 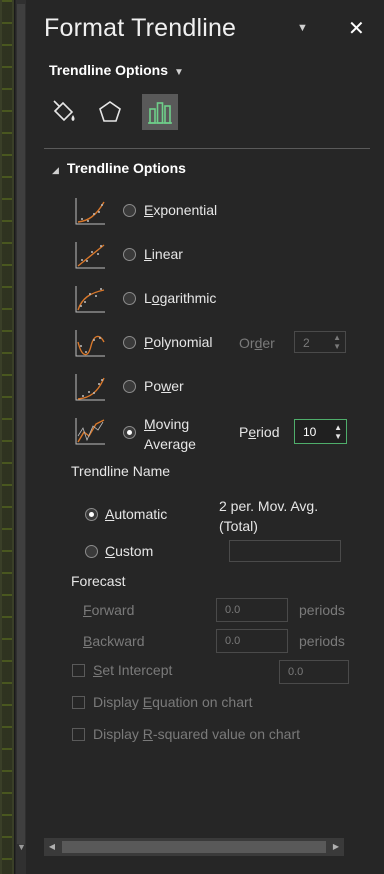 I want to click on bar-chart-icon, so click(x=160, y=113).